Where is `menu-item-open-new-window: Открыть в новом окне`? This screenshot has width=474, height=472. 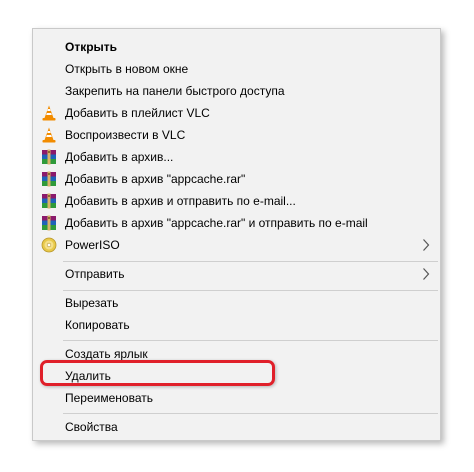 menu-item-open-new-window: Открыть в новом окне is located at coordinates (236, 69).